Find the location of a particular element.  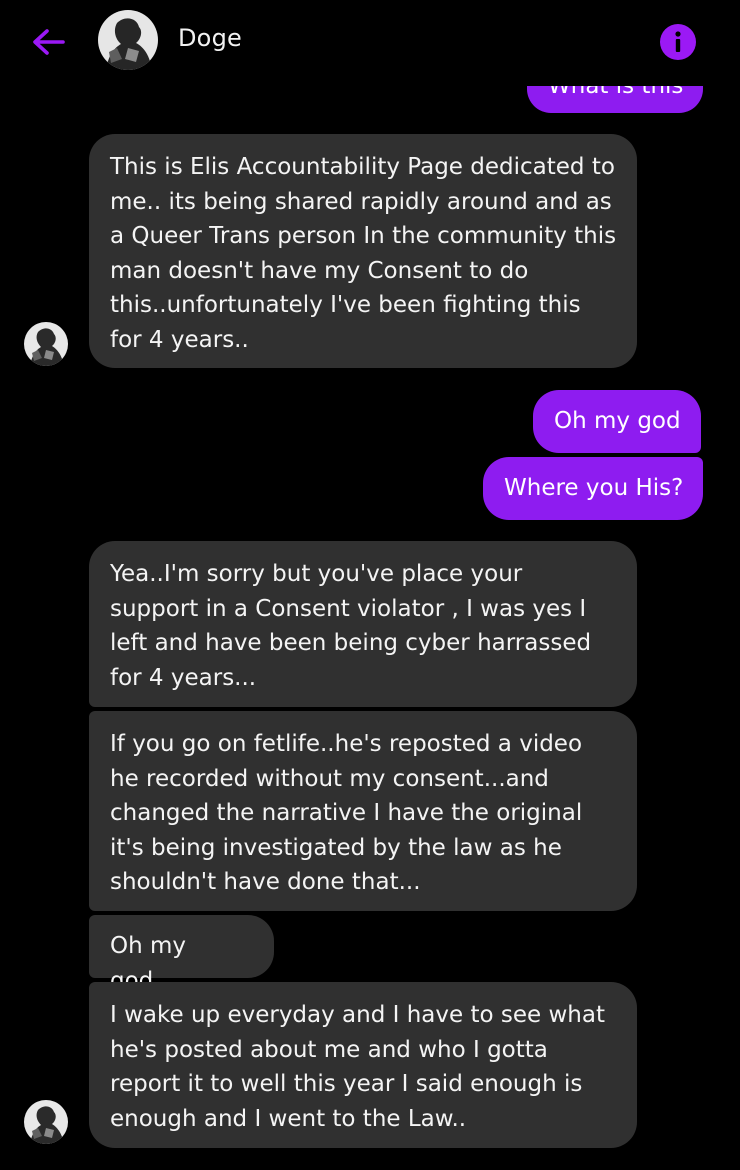

back-button is located at coordinates (48, 42).